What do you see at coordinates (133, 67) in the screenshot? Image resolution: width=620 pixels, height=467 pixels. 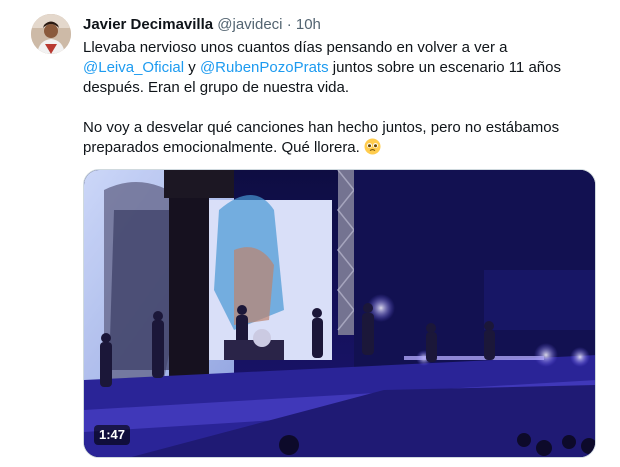 I see `mention-leiva: @Leiva_Oficial` at bounding box center [133, 67].